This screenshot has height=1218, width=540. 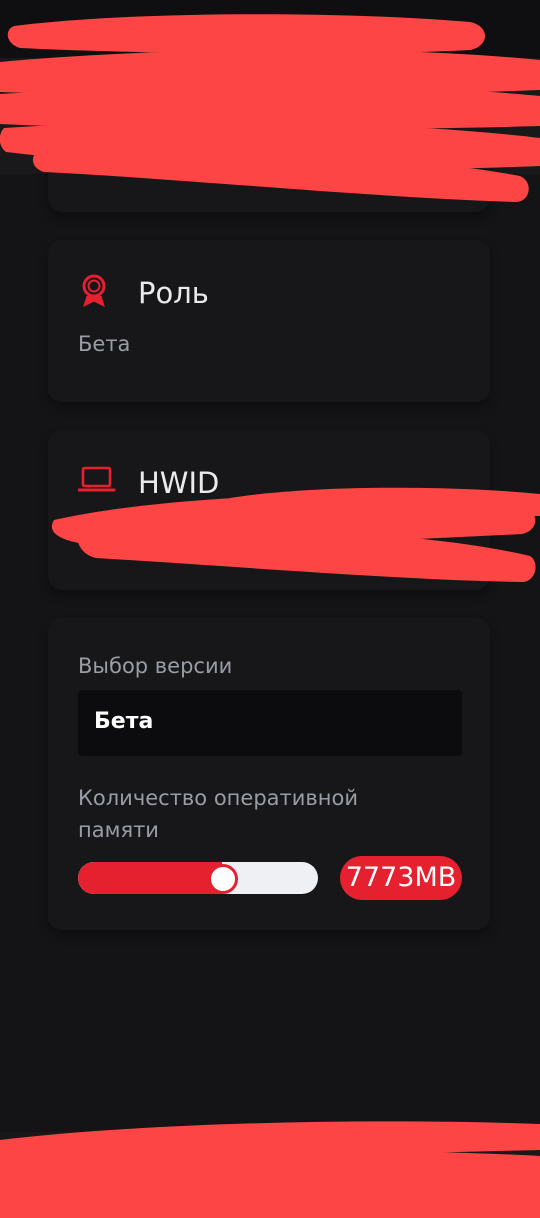 What do you see at coordinates (270, 723) in the screenshot?
I see `version-select: Бета` at bounding box center [270, 723].